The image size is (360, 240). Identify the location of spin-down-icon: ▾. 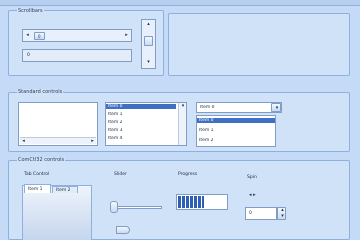
(282, 216).